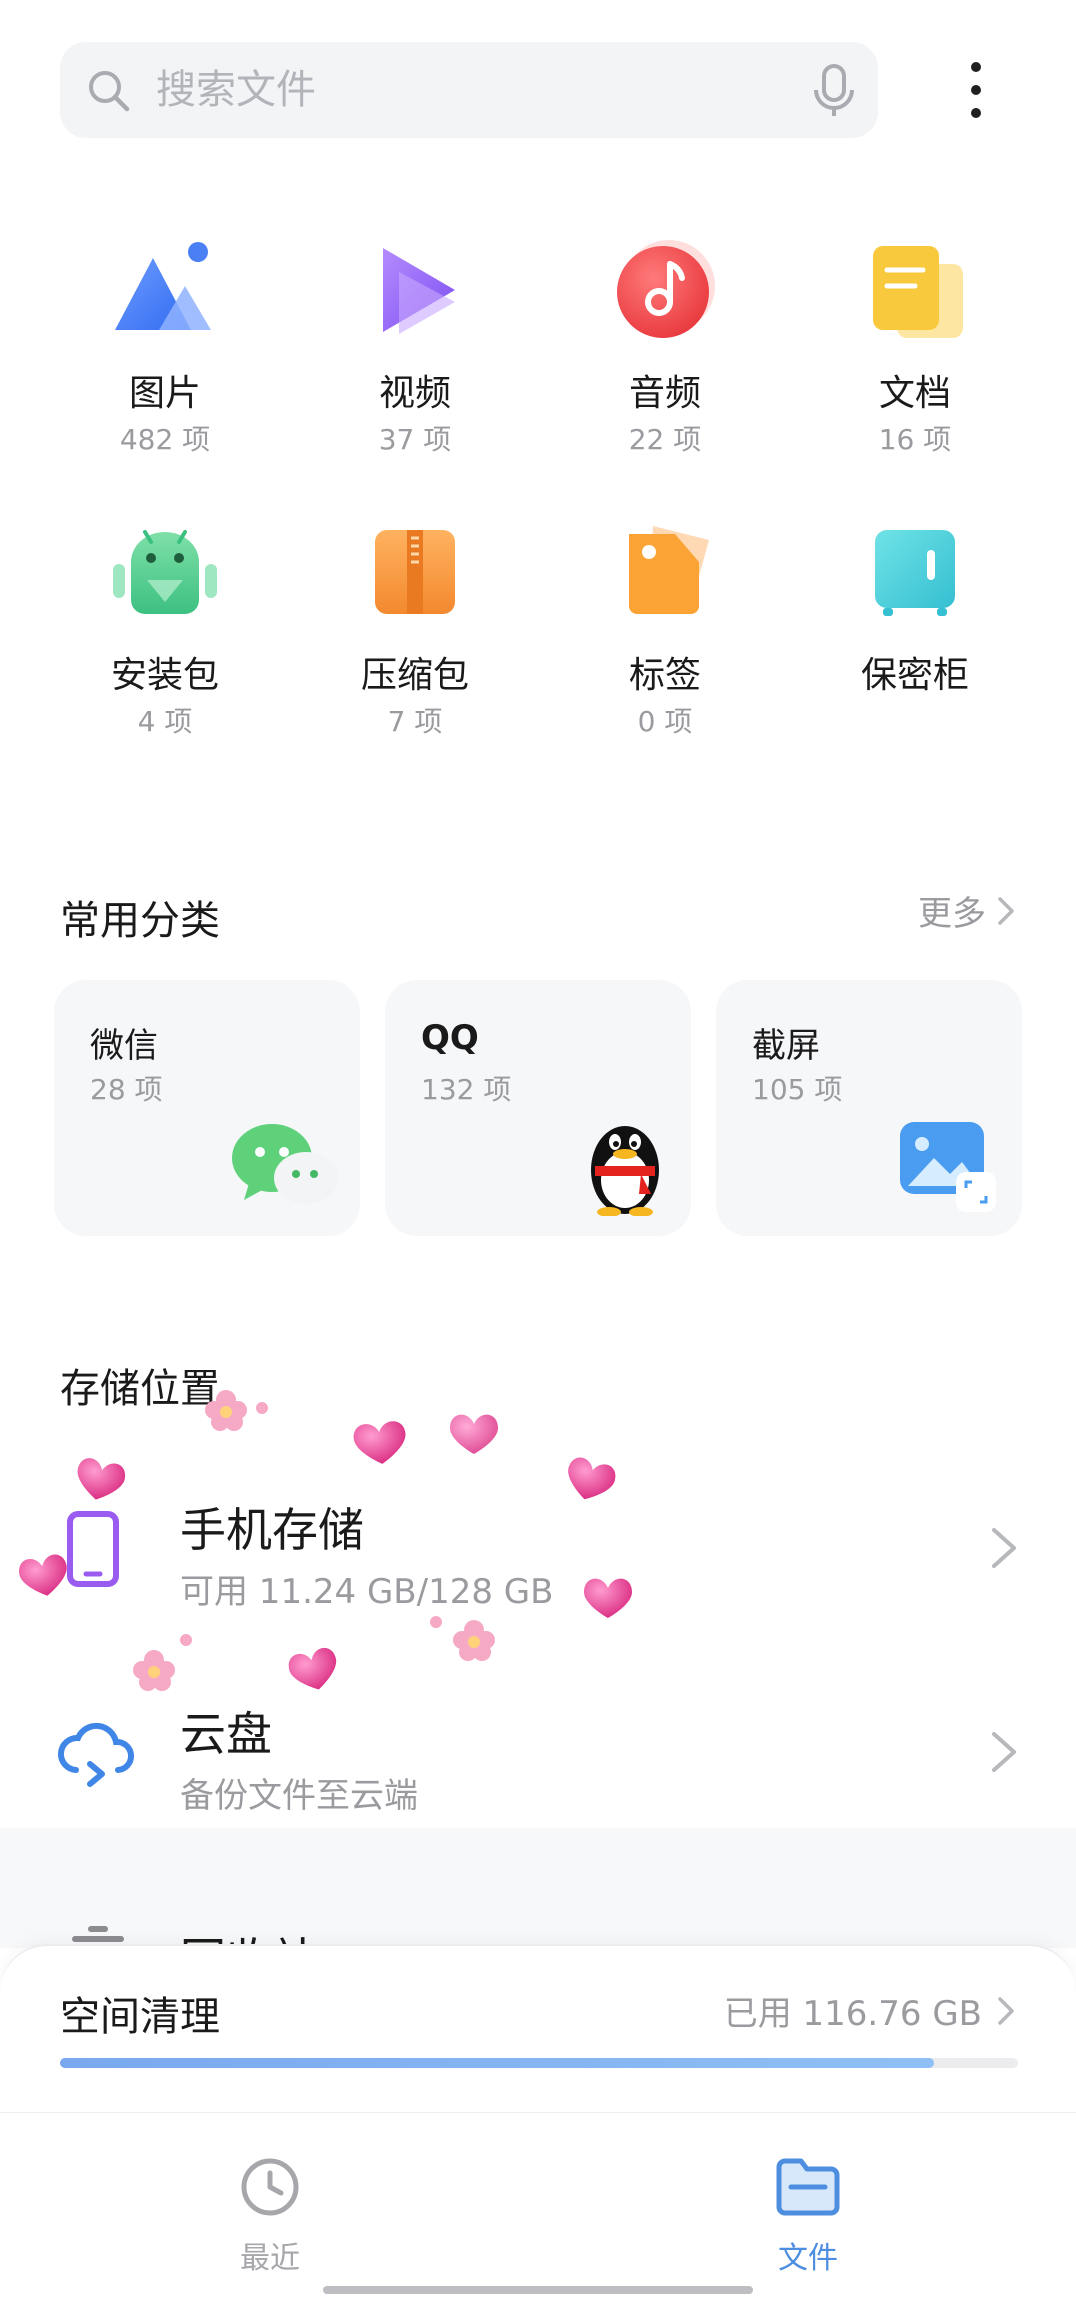  What do you see at coordinates (270, 2258) in the screenshot?
I see `tab-label: 最近` at bounding box center [270, 2258].